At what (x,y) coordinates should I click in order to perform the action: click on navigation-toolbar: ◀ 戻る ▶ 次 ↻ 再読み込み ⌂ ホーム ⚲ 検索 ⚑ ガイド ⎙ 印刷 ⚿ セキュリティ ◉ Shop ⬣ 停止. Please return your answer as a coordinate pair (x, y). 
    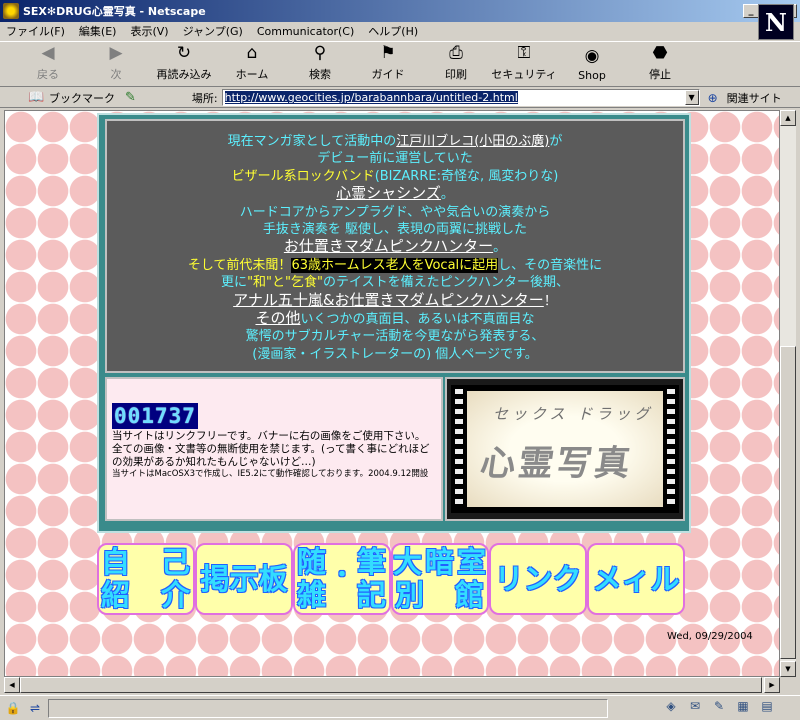
    Looking at the image, I should click on (400, 64).